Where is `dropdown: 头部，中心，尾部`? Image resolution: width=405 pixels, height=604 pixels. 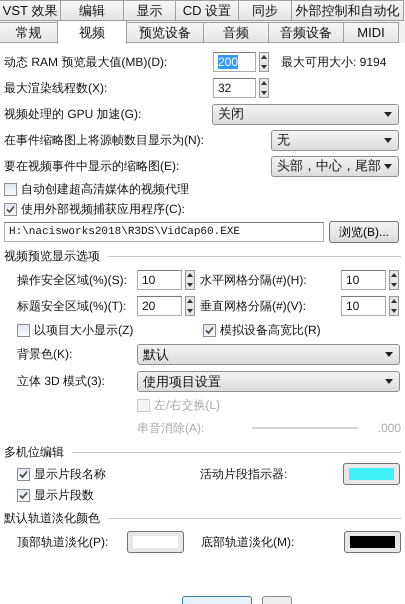 dropdown: 头部，中心，尾部 is located at coordinates (335, 166).